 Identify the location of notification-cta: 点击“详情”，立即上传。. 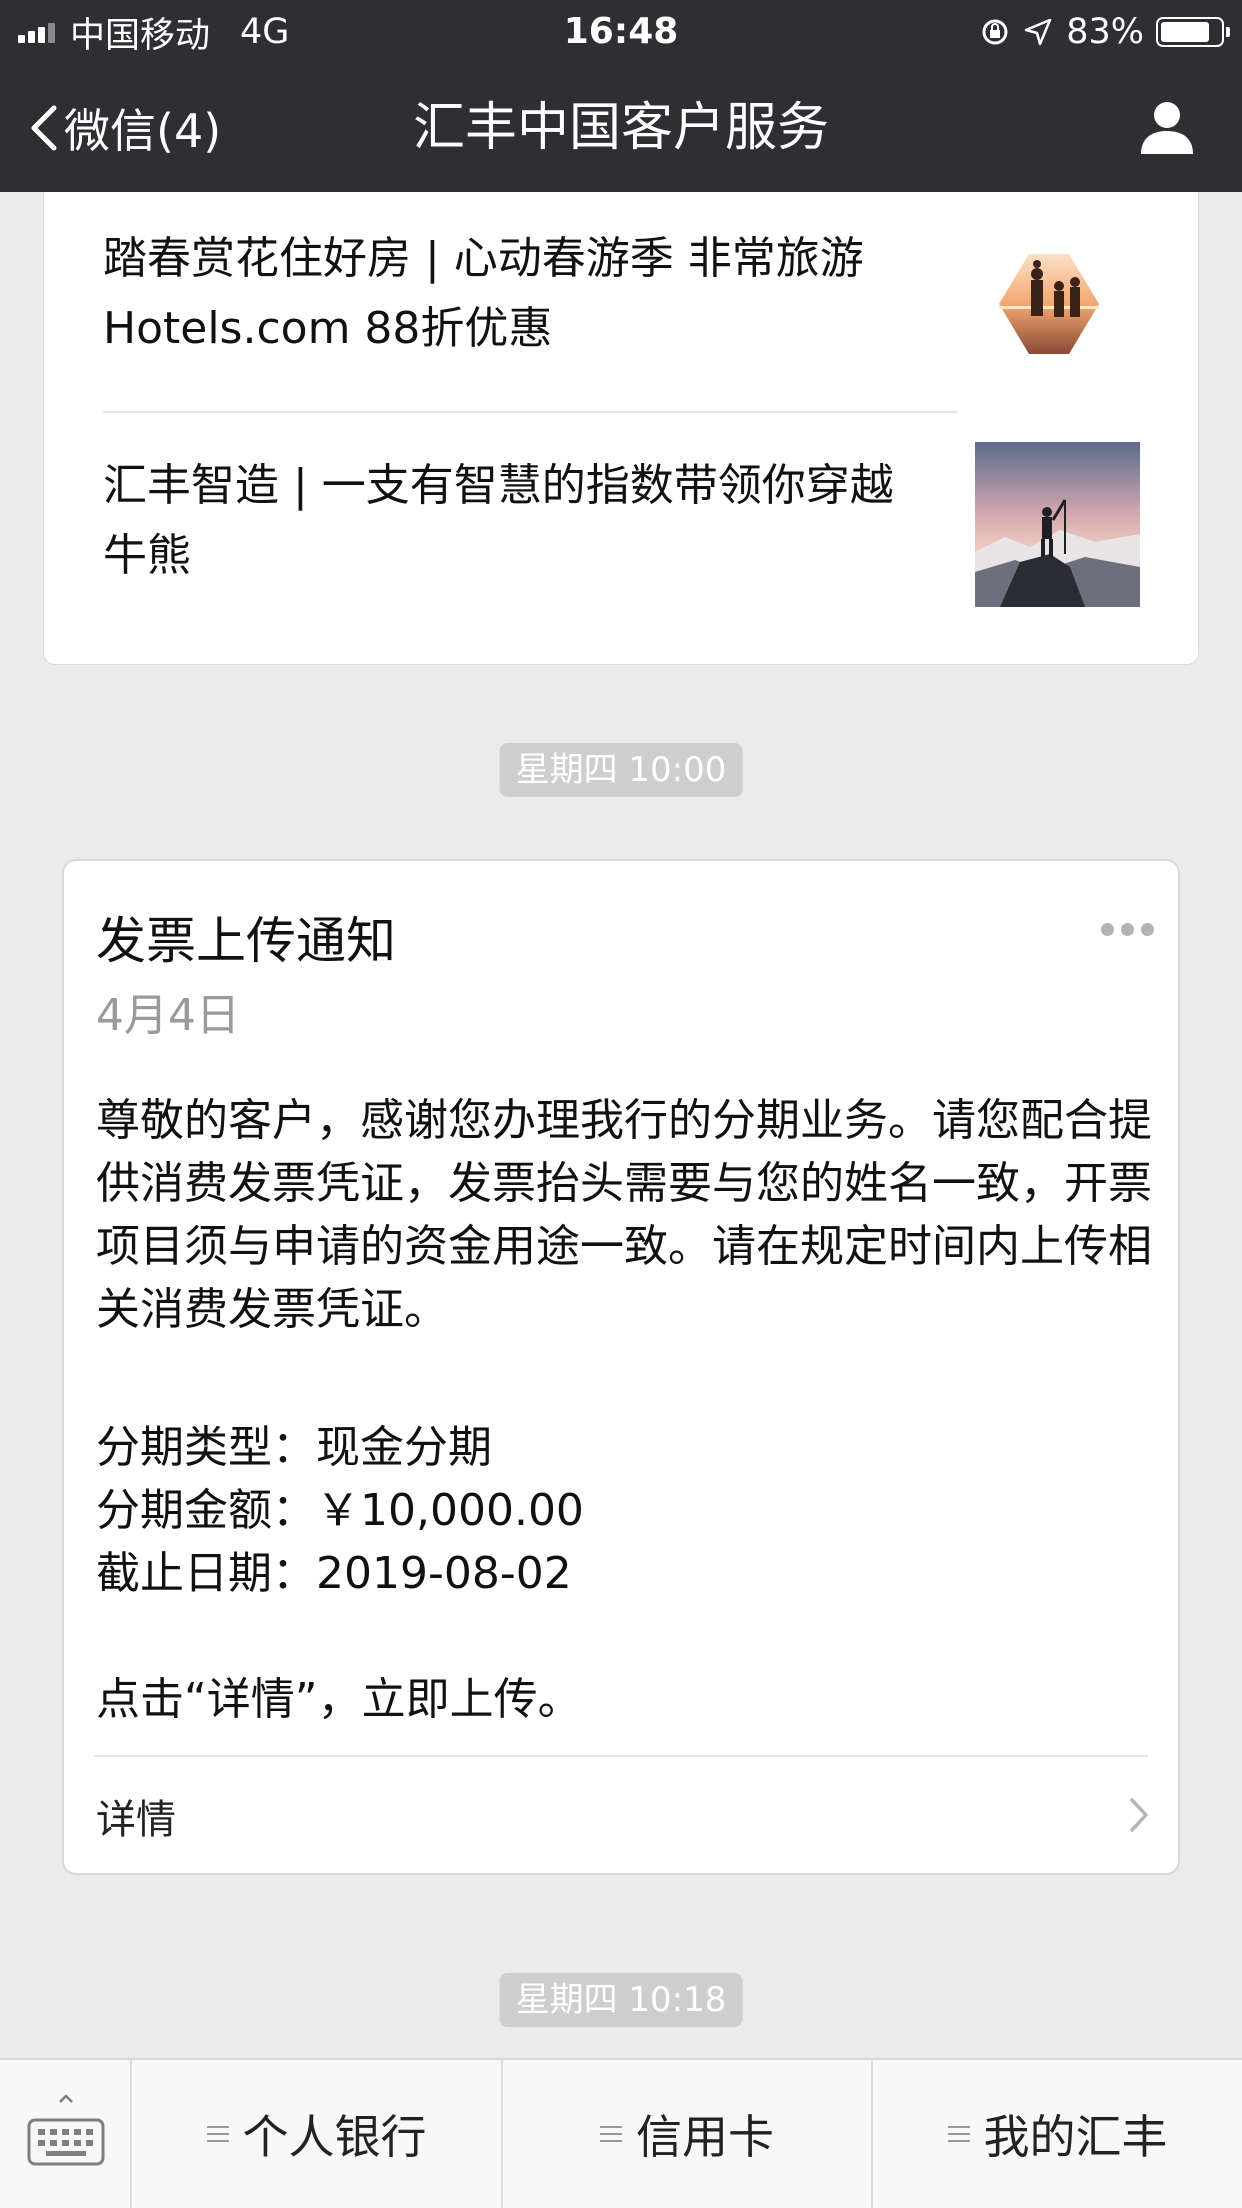
(339, 1699).